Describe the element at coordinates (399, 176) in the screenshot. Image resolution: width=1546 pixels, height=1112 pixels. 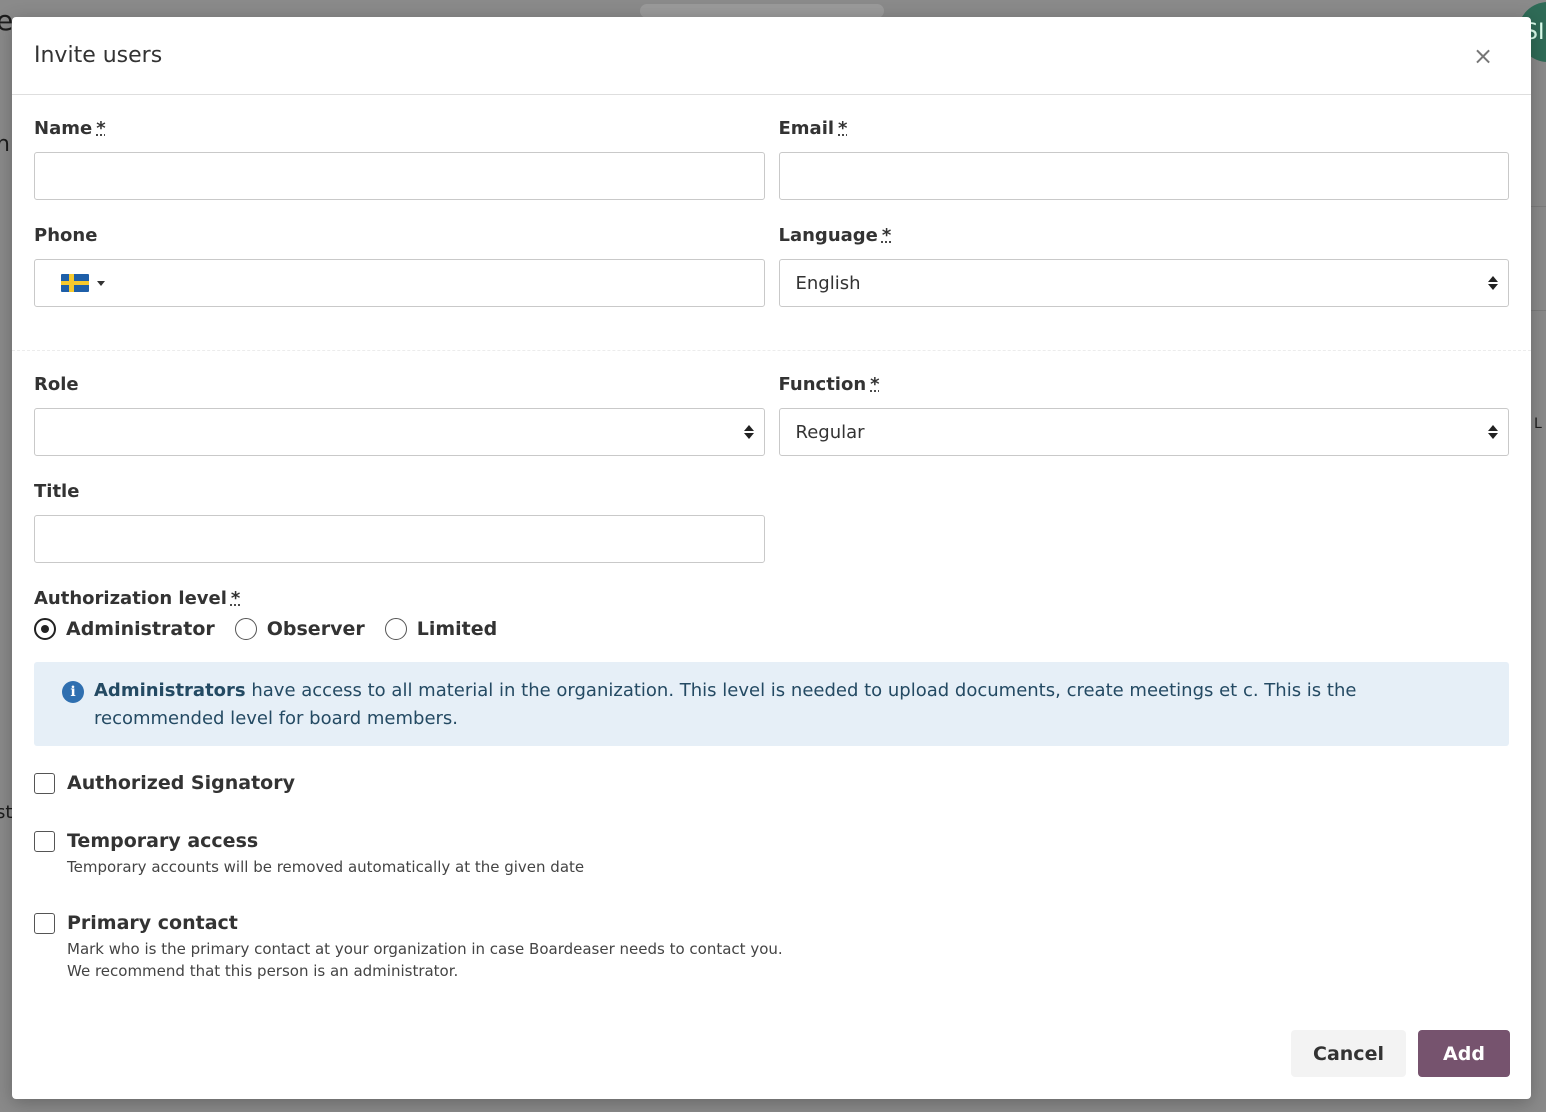
I see `name-input` at that location.